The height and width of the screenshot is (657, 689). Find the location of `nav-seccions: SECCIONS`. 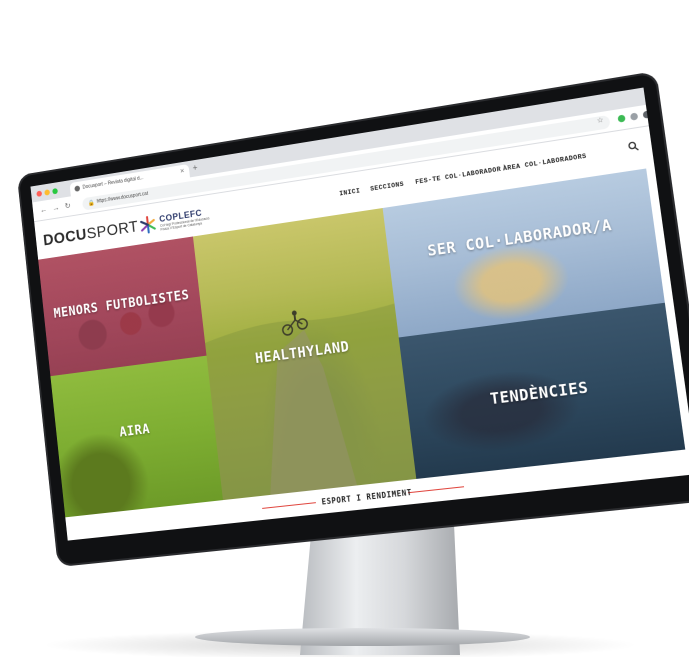

nav-seccions: SECCIONS is located at coordinates (387, 187).